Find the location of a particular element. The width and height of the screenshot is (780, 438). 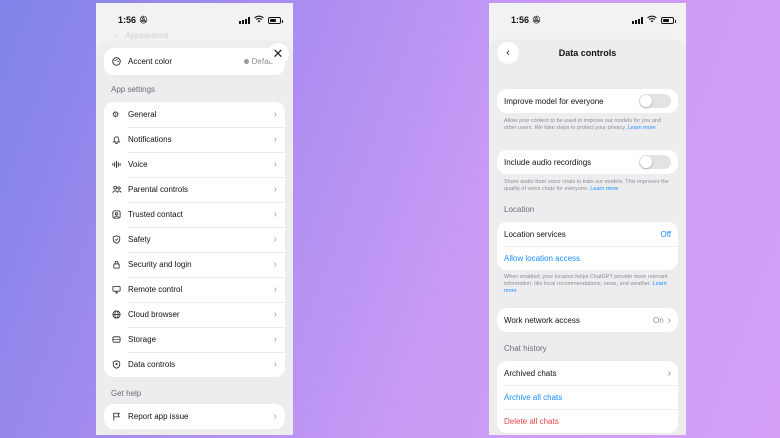

work-network-row: Work network access On › is located at coordinates (587, 320).